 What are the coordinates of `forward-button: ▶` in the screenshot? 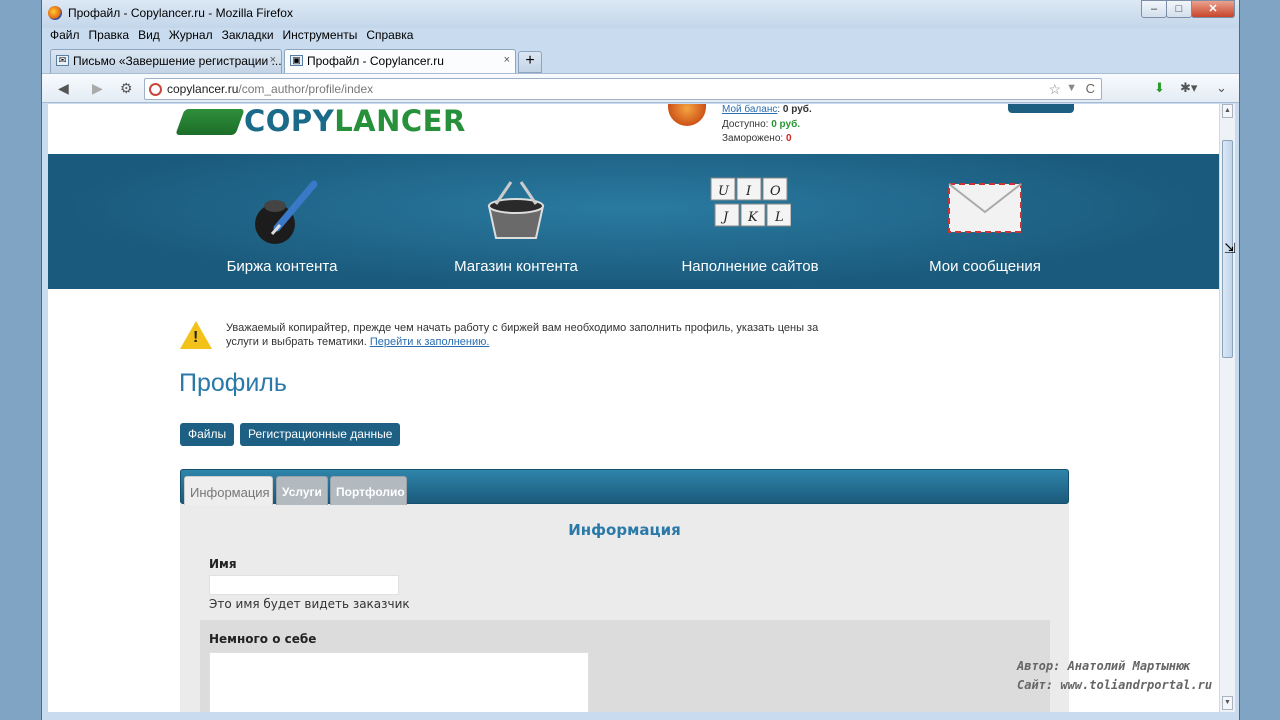 It's located at (97, 88).